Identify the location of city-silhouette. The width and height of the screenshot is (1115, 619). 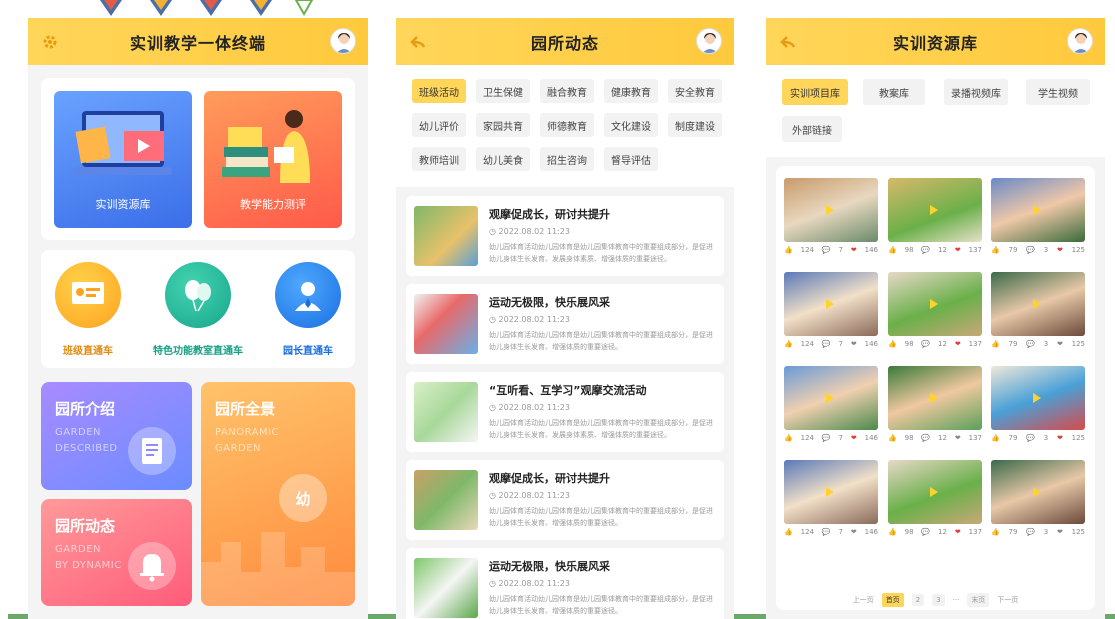
(278, 569).